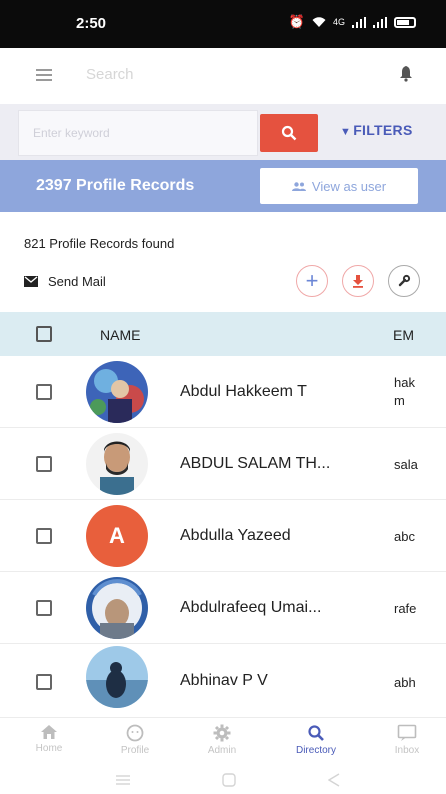 Image resolution: width=446 pixels, height=794 pixels. What do you see at coordinates (243, 391) in the screenshot?
I see `row-name: Abdul Hakkeem T` at bounding box center [243, 391].